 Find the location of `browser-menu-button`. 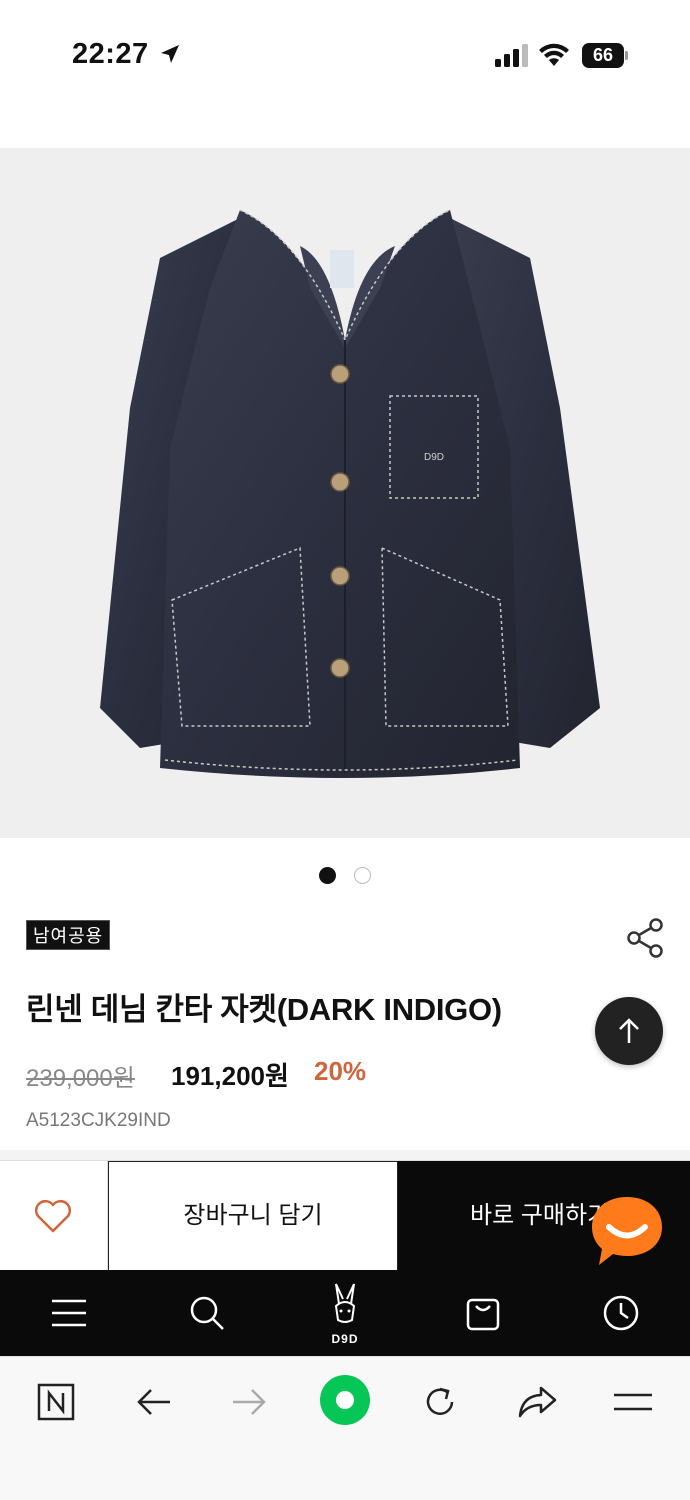

browser-menu-button is located at coordinates (633, 1402).